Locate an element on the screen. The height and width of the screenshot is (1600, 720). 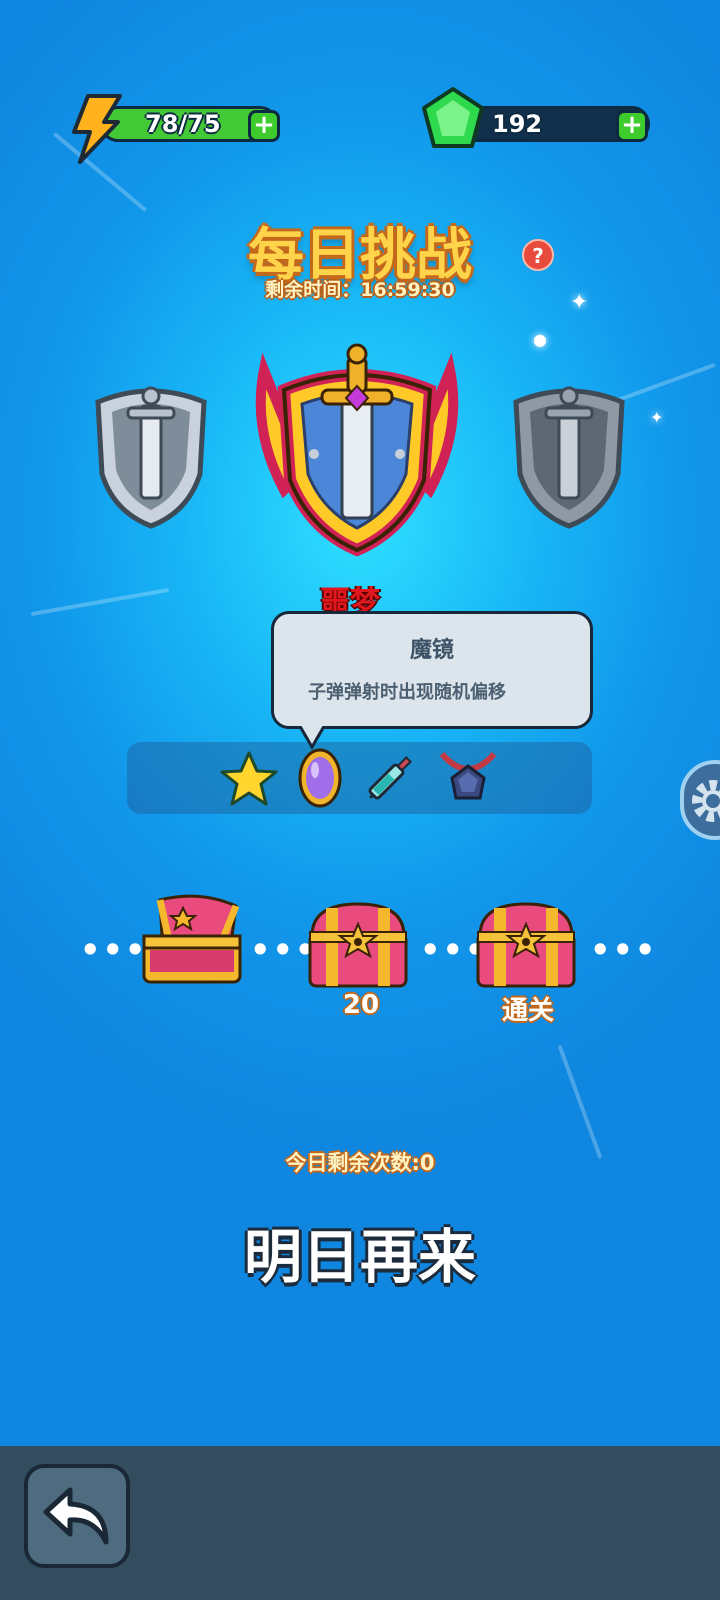
normal-difficulty-shield-icon is located at coordinates (151, 454).